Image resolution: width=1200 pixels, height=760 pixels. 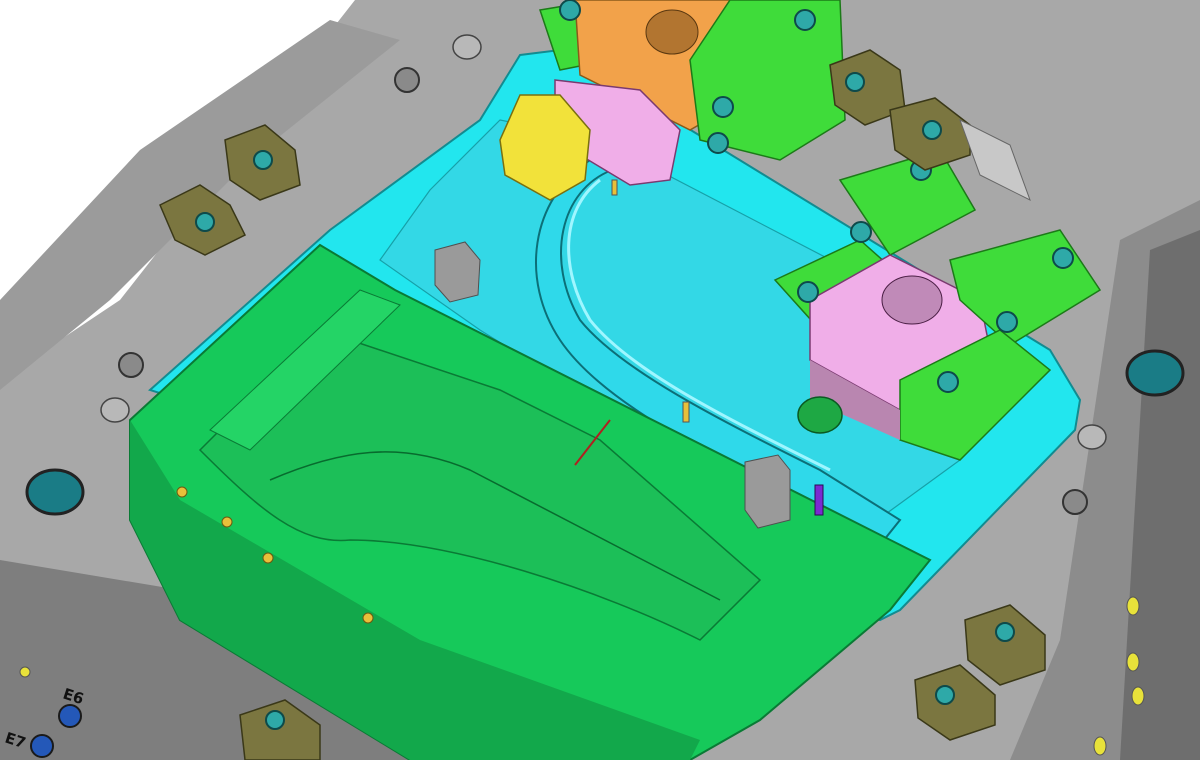 I want to click on green-cylinder, so click(x=820, y=415).